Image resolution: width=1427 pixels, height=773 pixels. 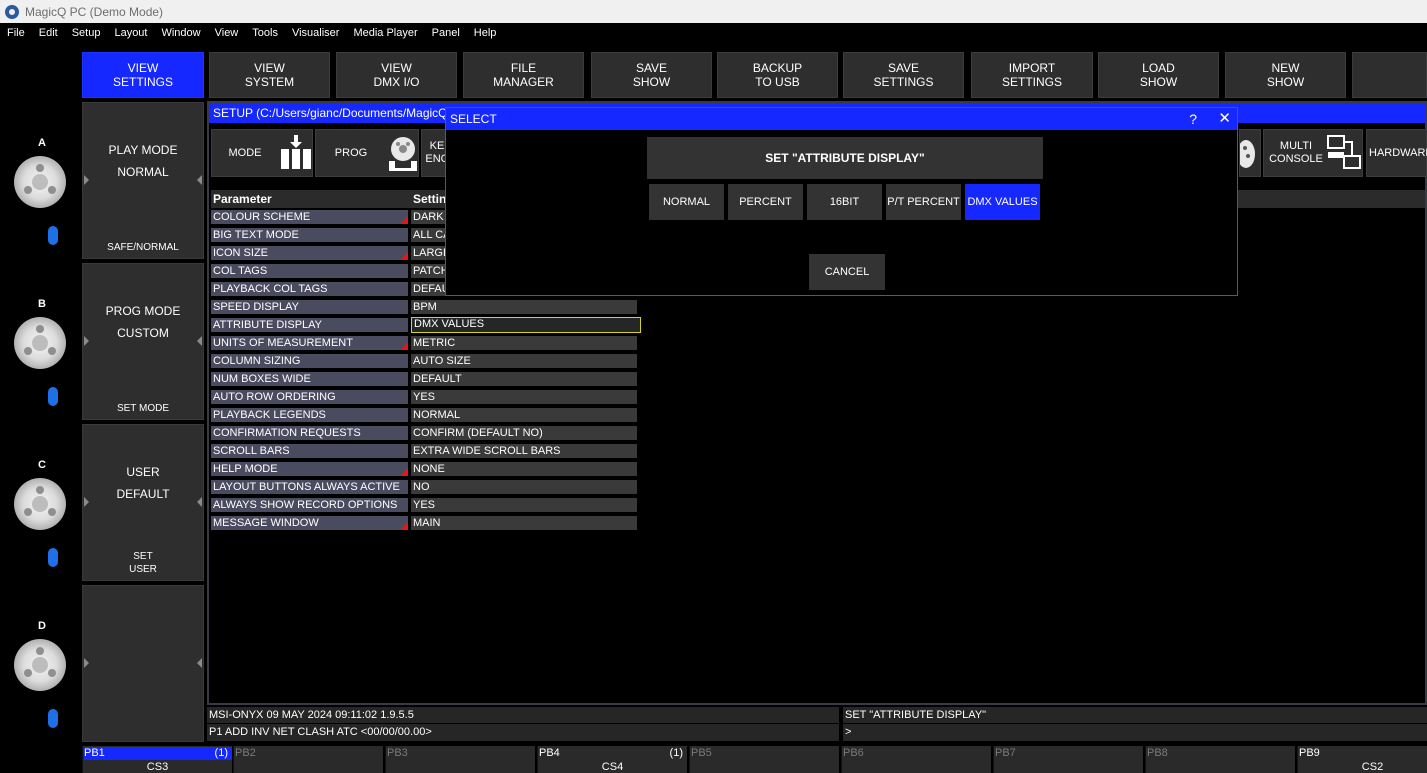 I want to click on menu-media-player: Media Player, so click(x=385, y=33).